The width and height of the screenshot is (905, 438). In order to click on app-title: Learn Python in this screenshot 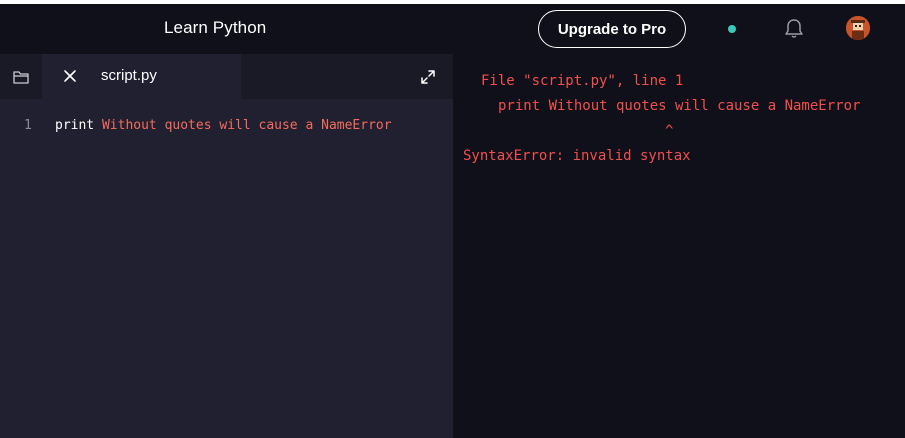, I will do `click(215, 27)`.